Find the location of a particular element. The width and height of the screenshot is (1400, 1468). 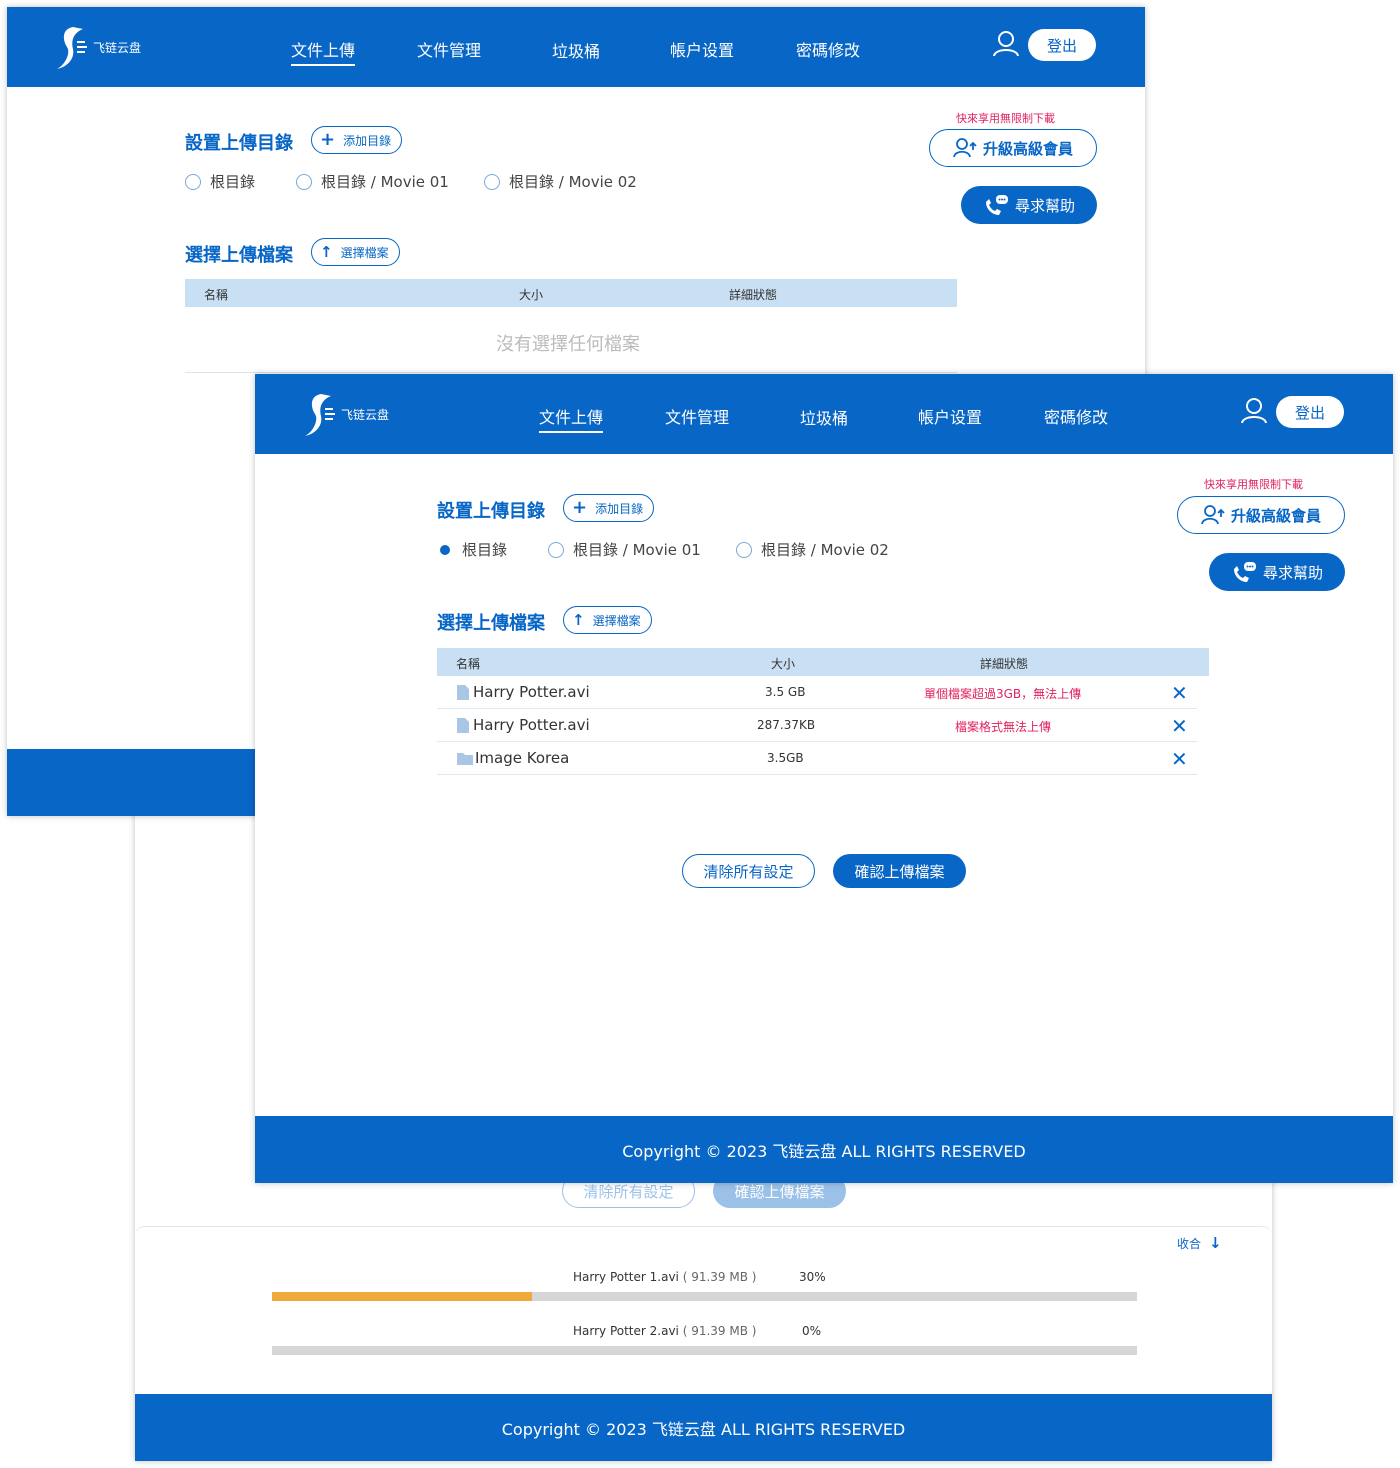

table-row: Harry Potter.avi 3.5 GB 單個檔案超過3GB，無法上傳 ✕ is located at coordinates (817, 692).